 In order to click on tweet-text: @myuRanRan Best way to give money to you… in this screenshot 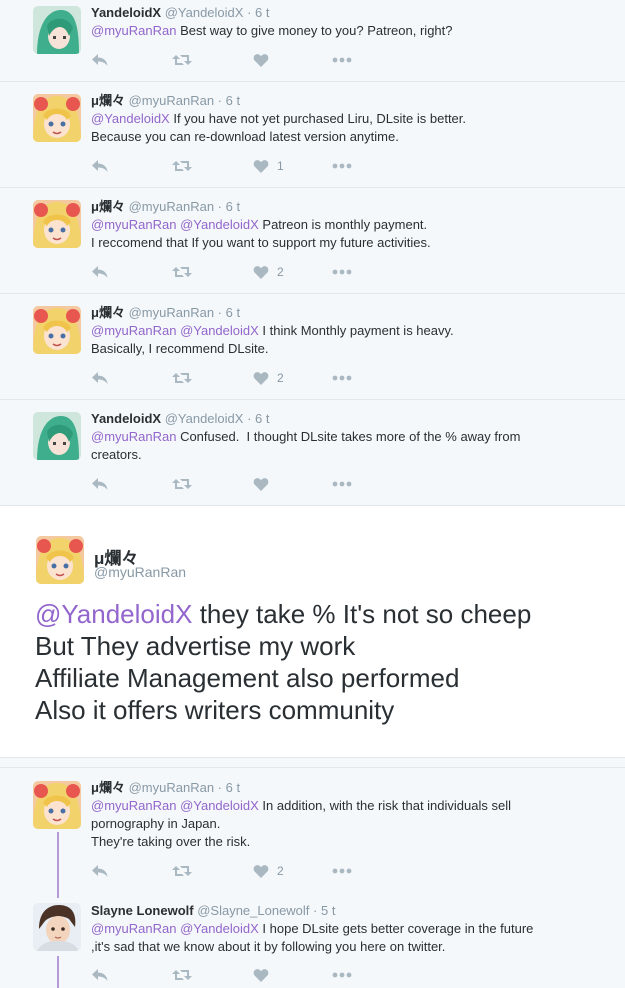, I will do `click(331, 31)`.